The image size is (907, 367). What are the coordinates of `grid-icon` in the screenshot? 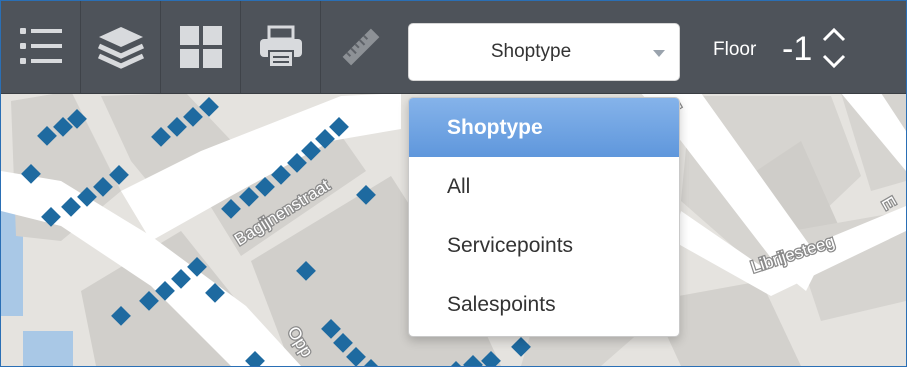 It's located at (200, 47).